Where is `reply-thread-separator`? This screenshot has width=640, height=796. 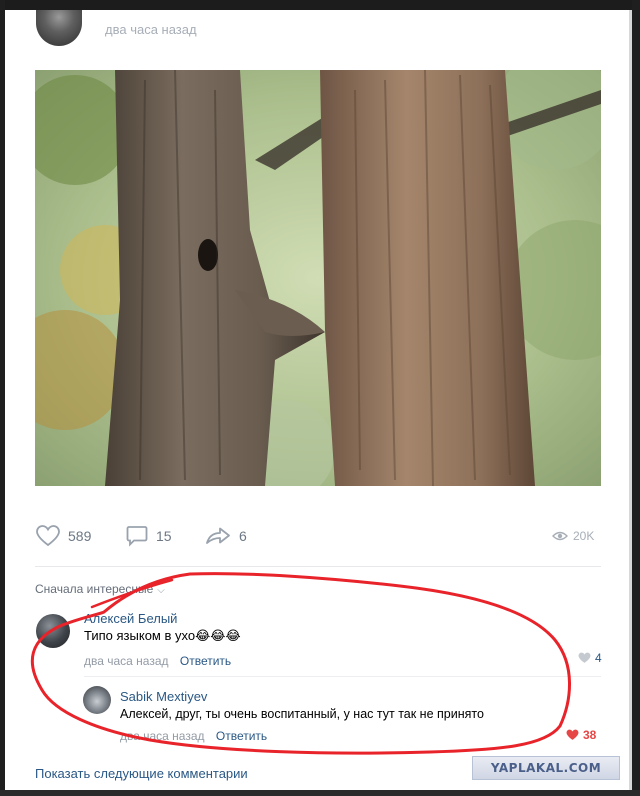
reply-thread-separator is located at coordinates (342, 676).